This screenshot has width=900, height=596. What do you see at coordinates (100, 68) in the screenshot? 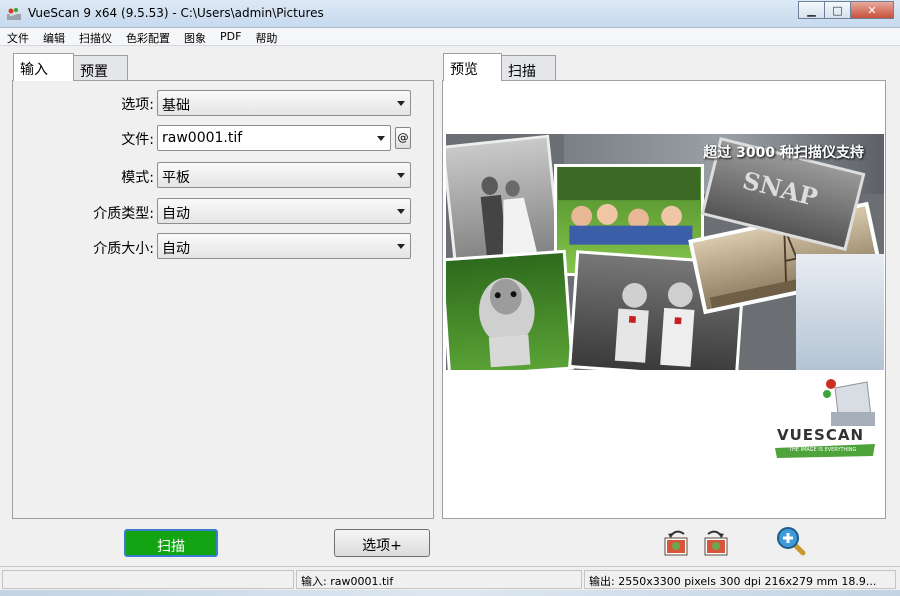
I see `tab-presets: 预置` at bounding box center [100, 68].